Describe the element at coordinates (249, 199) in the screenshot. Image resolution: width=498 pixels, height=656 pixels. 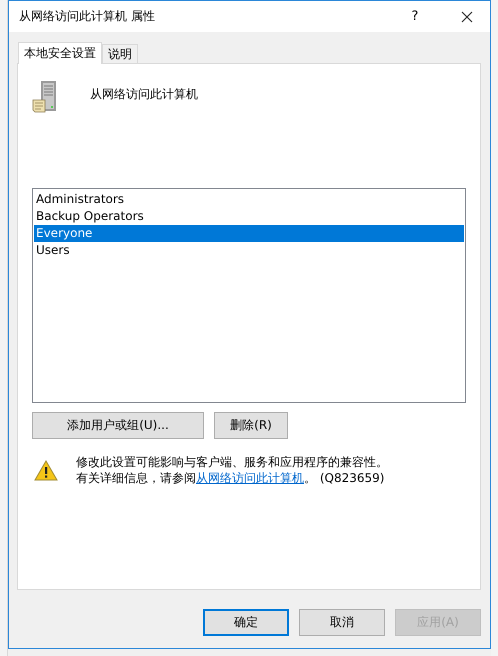
I see `list-item: Administrators` at that location.